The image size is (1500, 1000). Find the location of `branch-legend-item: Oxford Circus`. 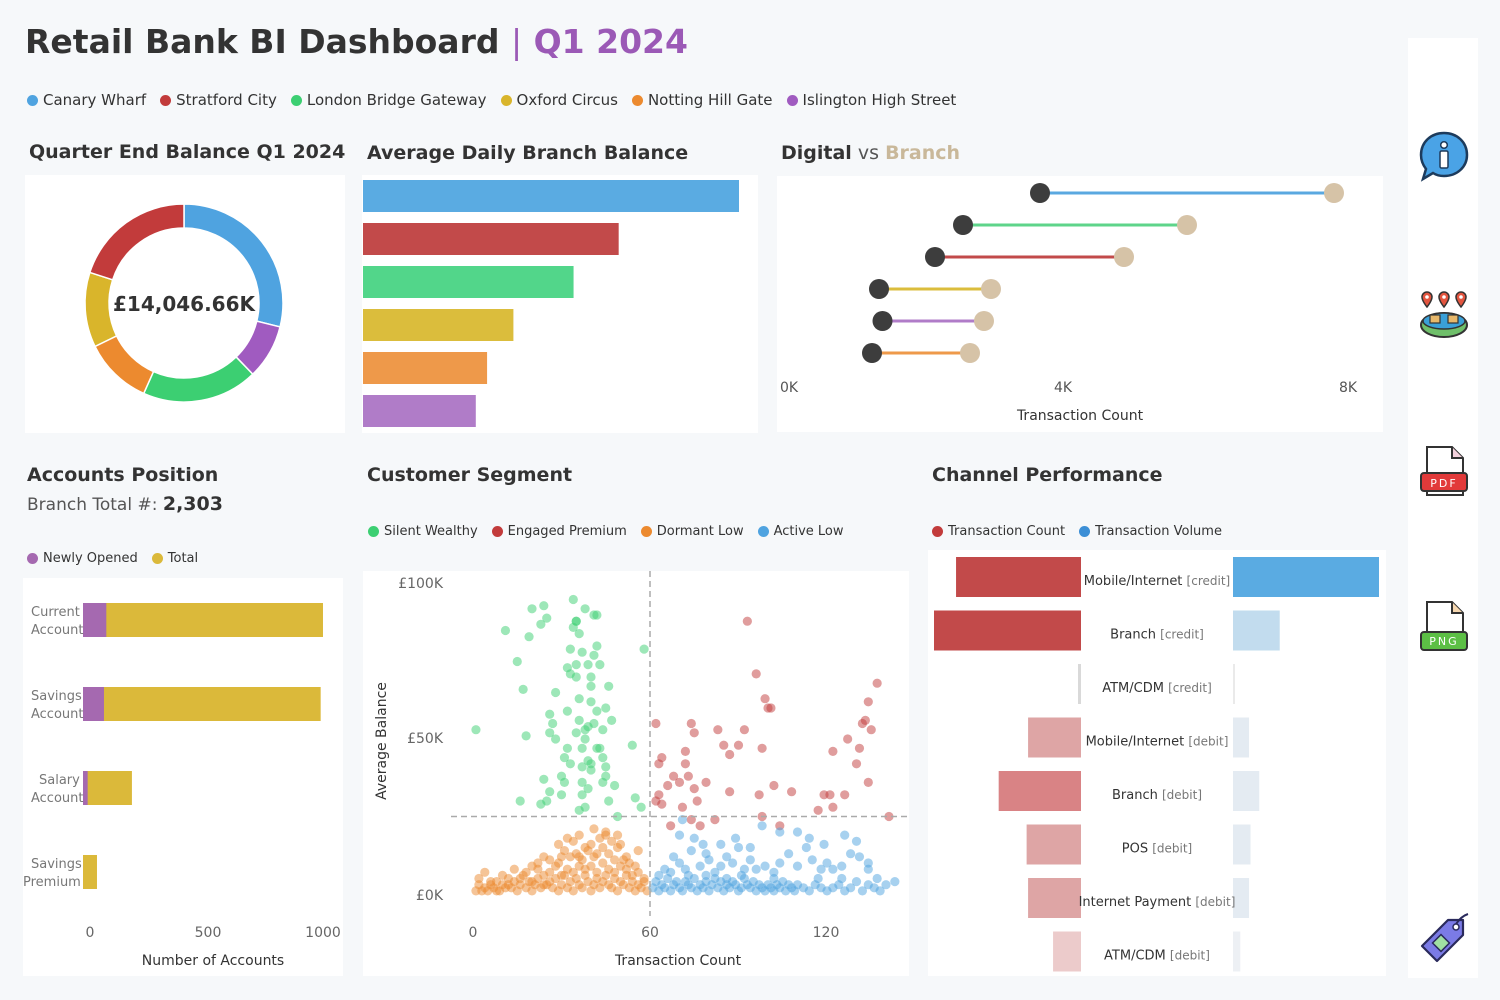

branch-legend-item: Oxford Circus is located at coordinates (559, 100).